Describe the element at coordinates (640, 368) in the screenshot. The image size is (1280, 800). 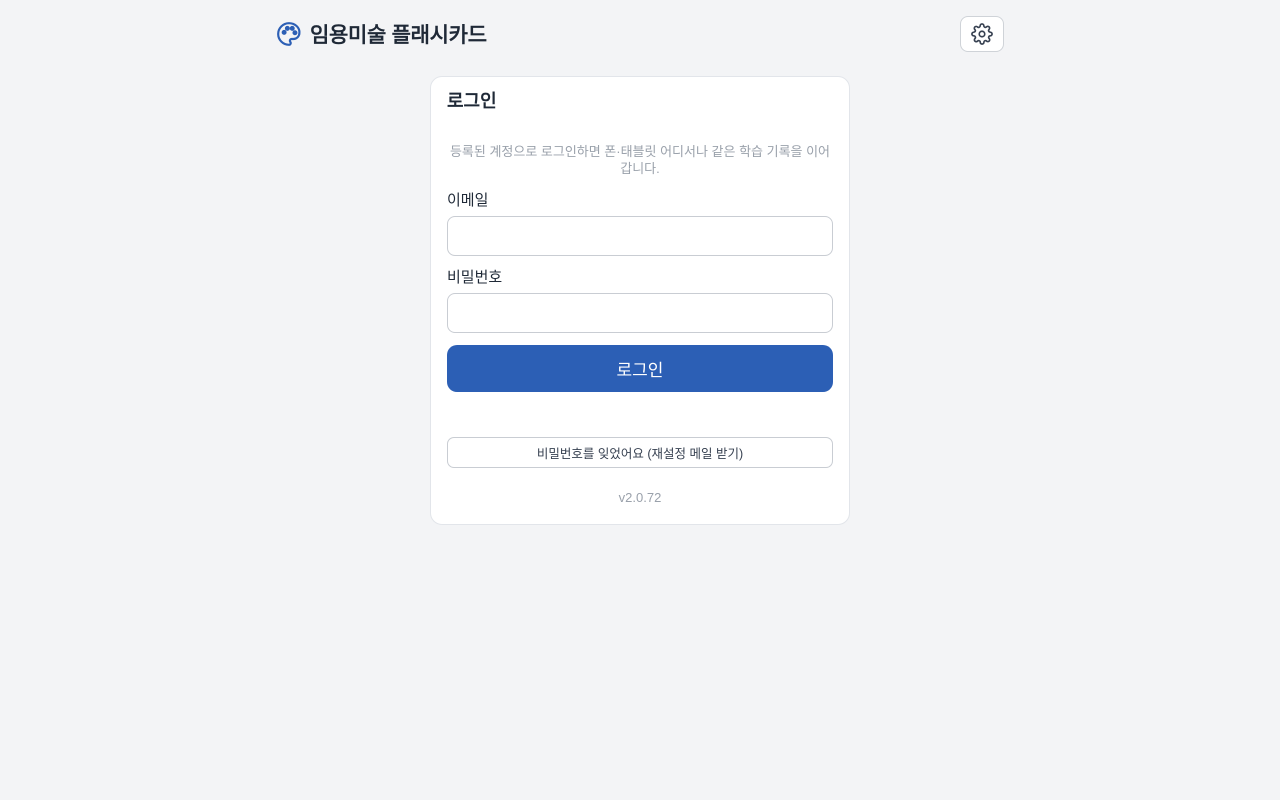
I see `login-button: 로그인` at that location.